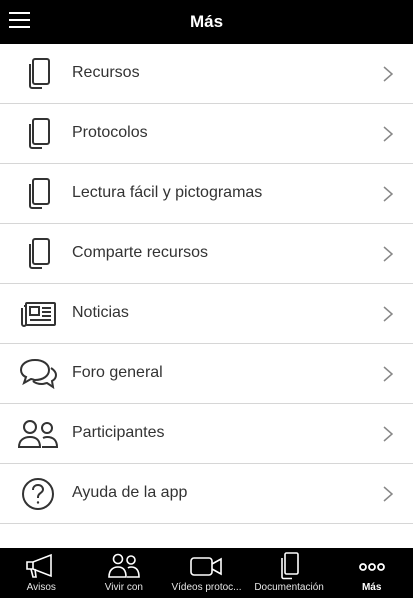 Image resolution: width=413 pixels, height=598 pixels. What do you see at coordinates (371, 566) in the screenshot?
I see `more-dots-icon` at bounding box center [371, 566].